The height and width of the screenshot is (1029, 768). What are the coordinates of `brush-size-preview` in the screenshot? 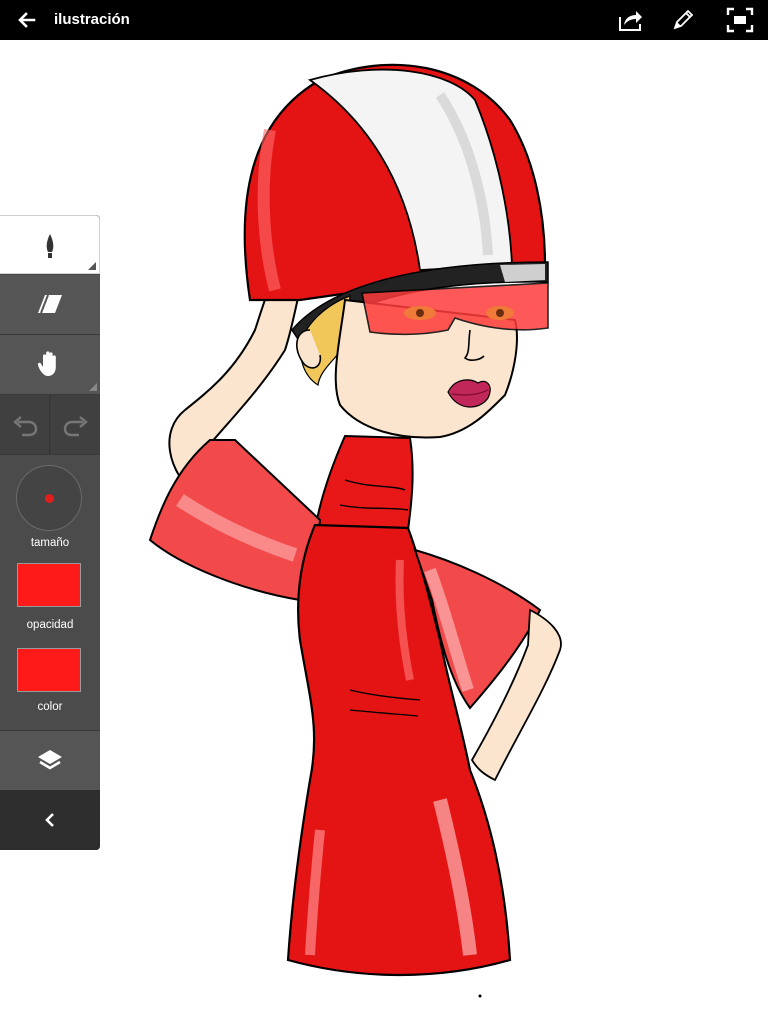 It's located at (49, 498).